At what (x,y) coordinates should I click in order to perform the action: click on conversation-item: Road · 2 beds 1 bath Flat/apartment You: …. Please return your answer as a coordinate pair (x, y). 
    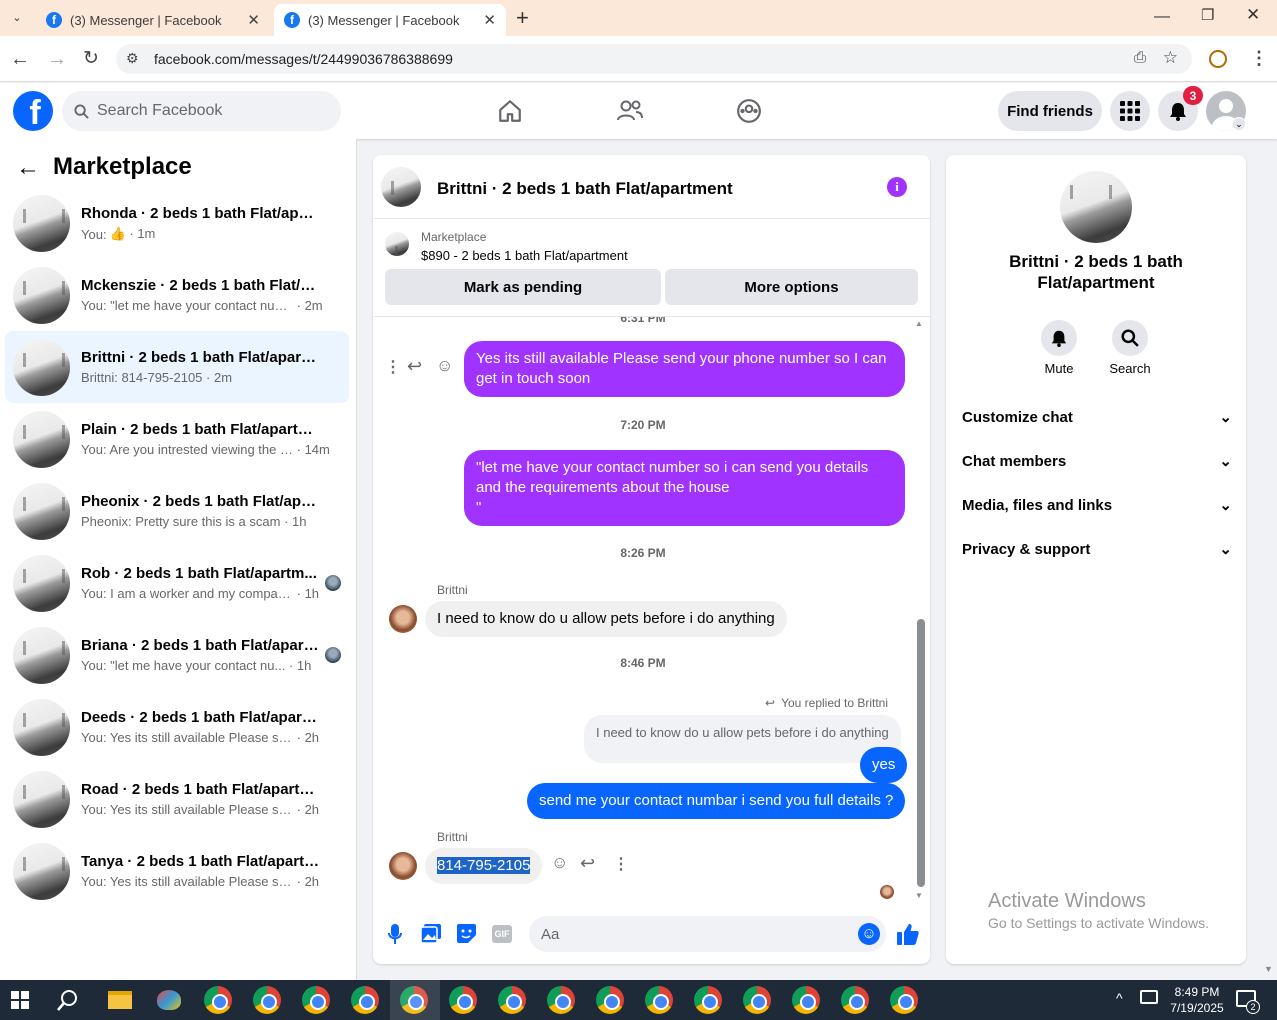
    Looking at the image, I should click on (177, 799).